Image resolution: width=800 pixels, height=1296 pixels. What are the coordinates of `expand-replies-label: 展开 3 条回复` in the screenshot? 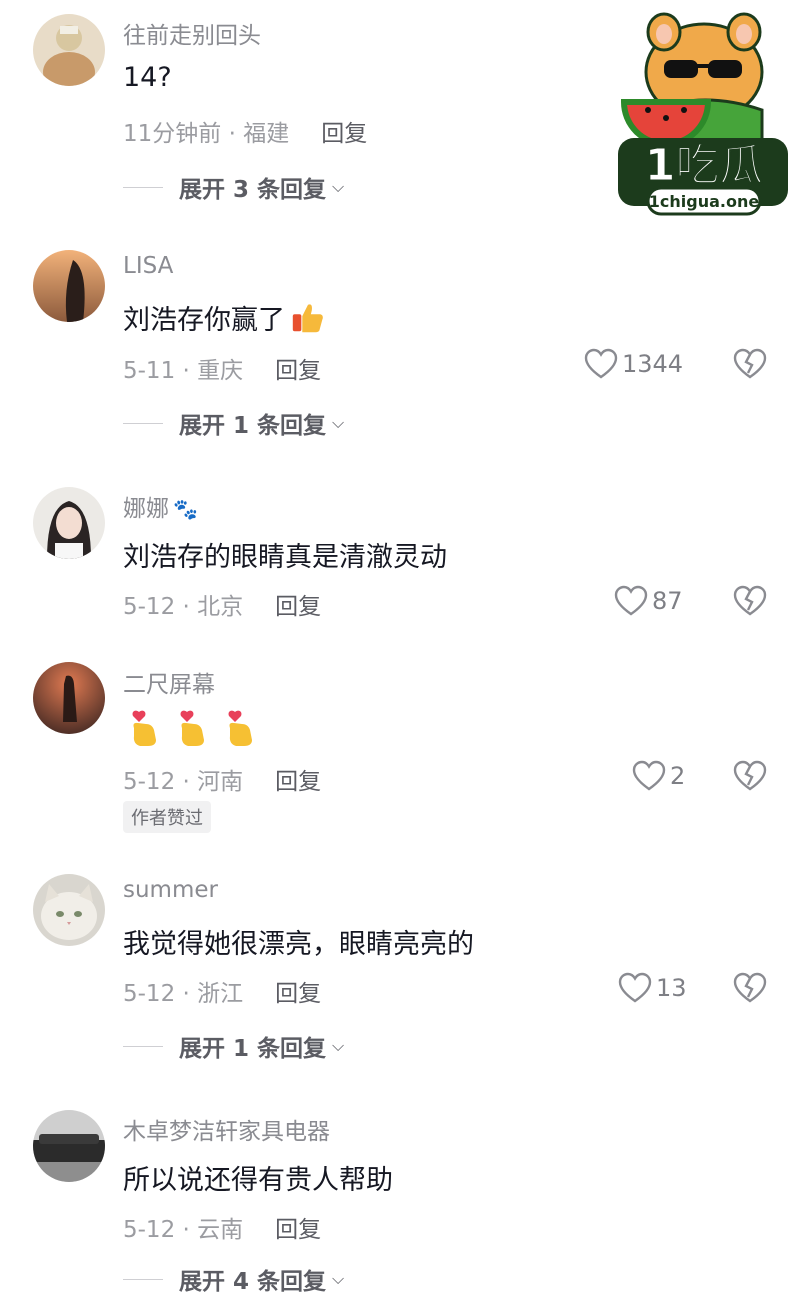 It's located at (253, 190).